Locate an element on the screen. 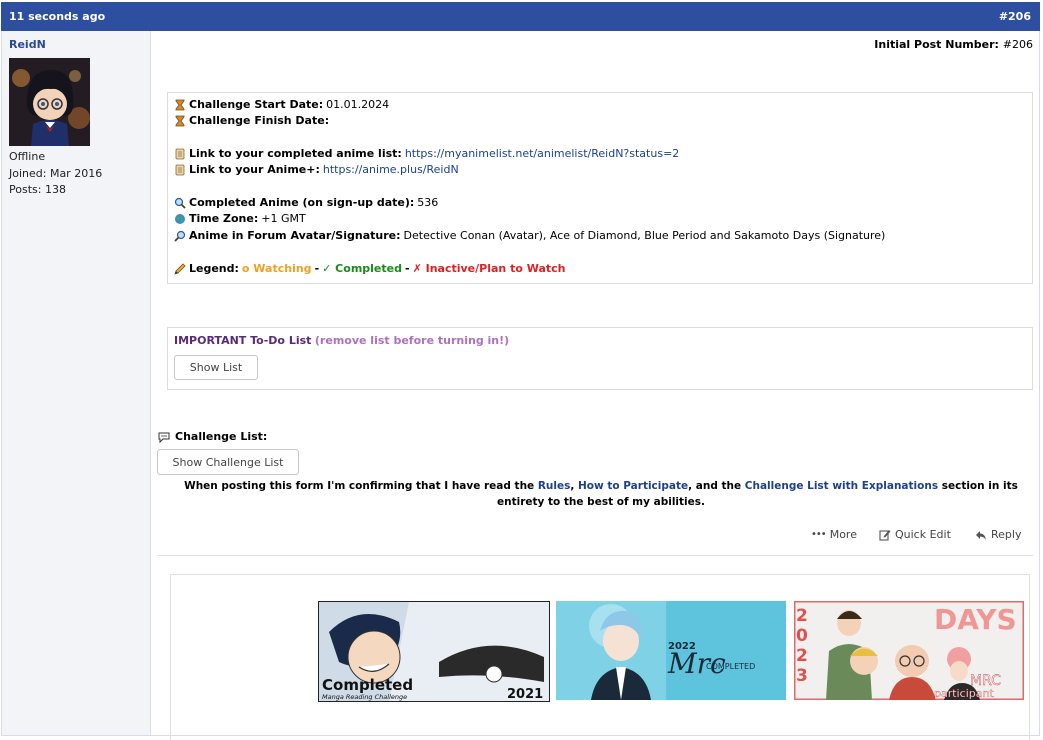 Image resolution: width=1043 pixels, height=740 pixels. avatar-anime-label: Anime in Forum Avatar/Signature: is located at coordinates (295, 235).